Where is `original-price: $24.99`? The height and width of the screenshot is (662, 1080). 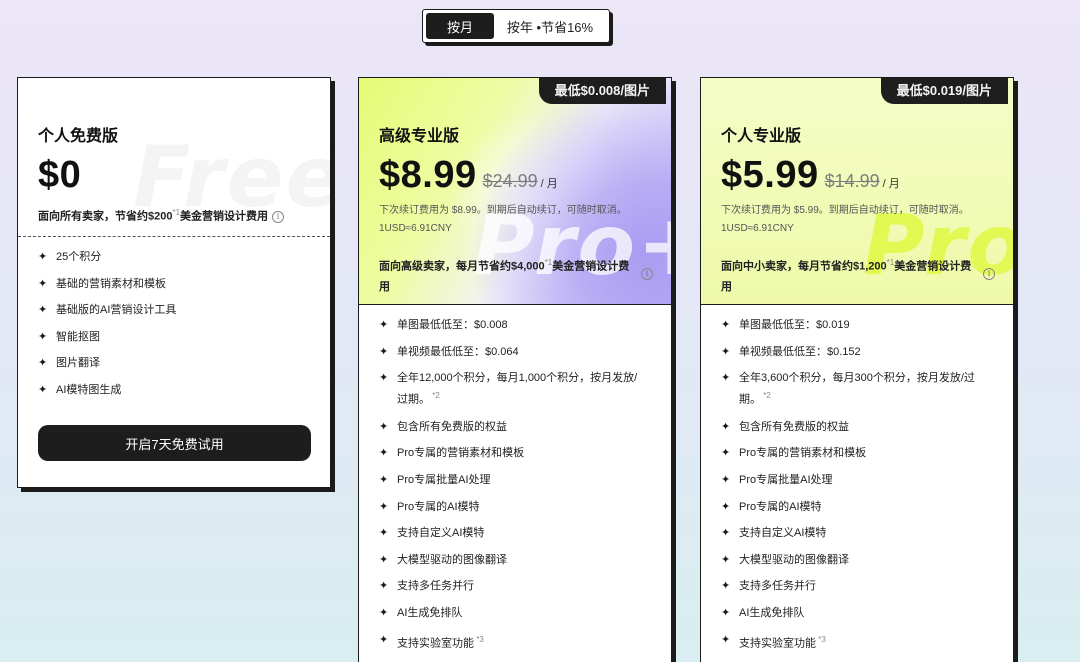 original-price: $24.99 is located at coordinates (510, 181).